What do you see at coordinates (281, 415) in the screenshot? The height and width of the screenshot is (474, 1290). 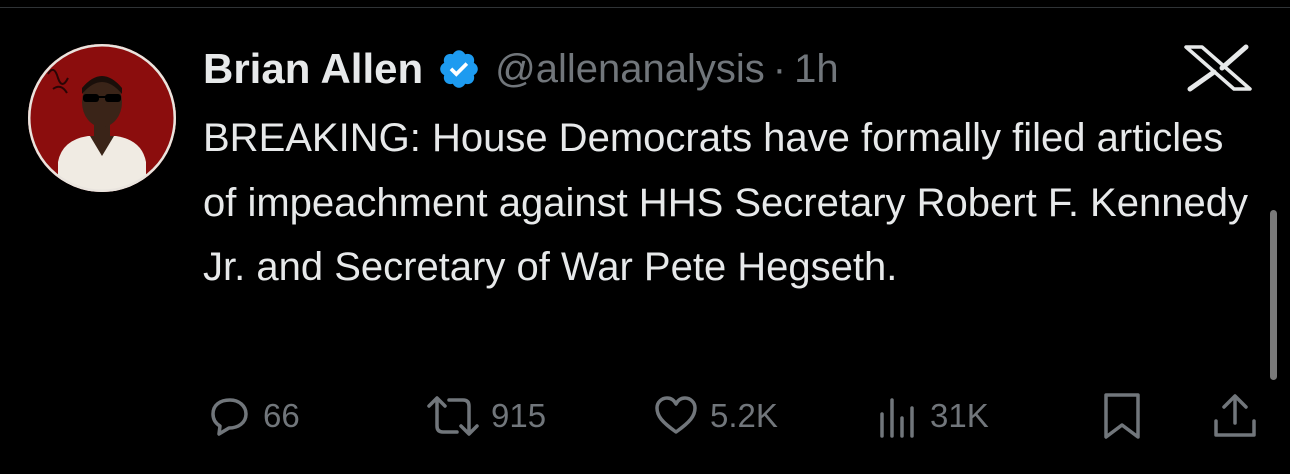 I see `reply-count: 66` at bounding box center [281, 415].